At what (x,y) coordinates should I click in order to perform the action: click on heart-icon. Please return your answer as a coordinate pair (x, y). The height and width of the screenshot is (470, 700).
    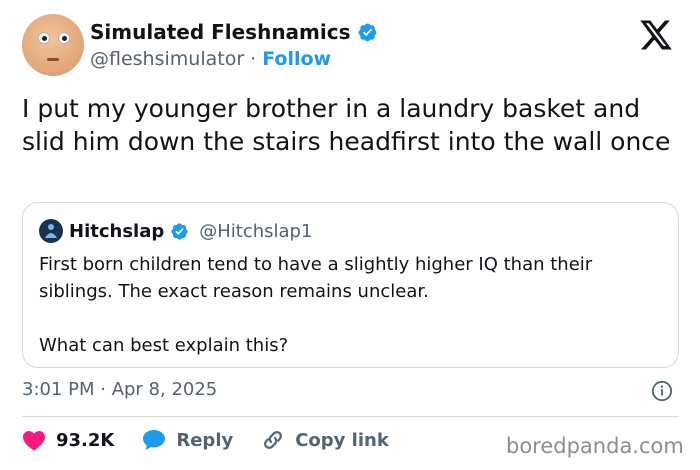
    Looking at the image, I should click on (34, 441).